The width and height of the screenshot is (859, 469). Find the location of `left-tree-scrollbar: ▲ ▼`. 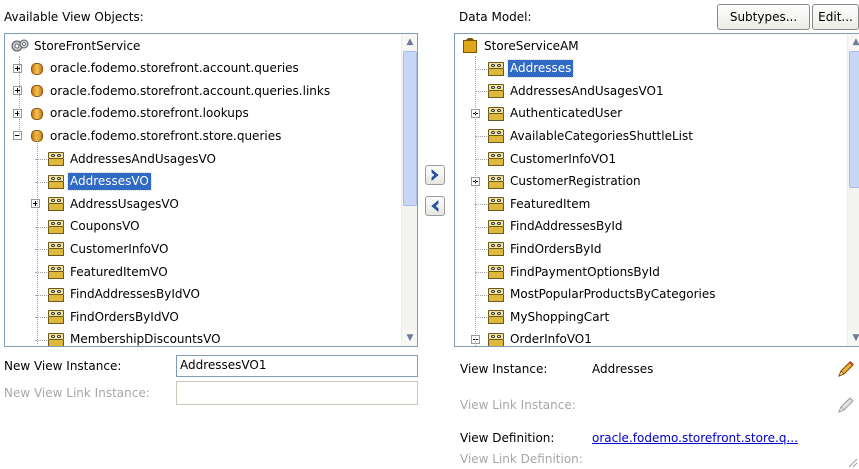

left-tree-scrollbar: ▲ ▼ is located at coordinates (409, 190).